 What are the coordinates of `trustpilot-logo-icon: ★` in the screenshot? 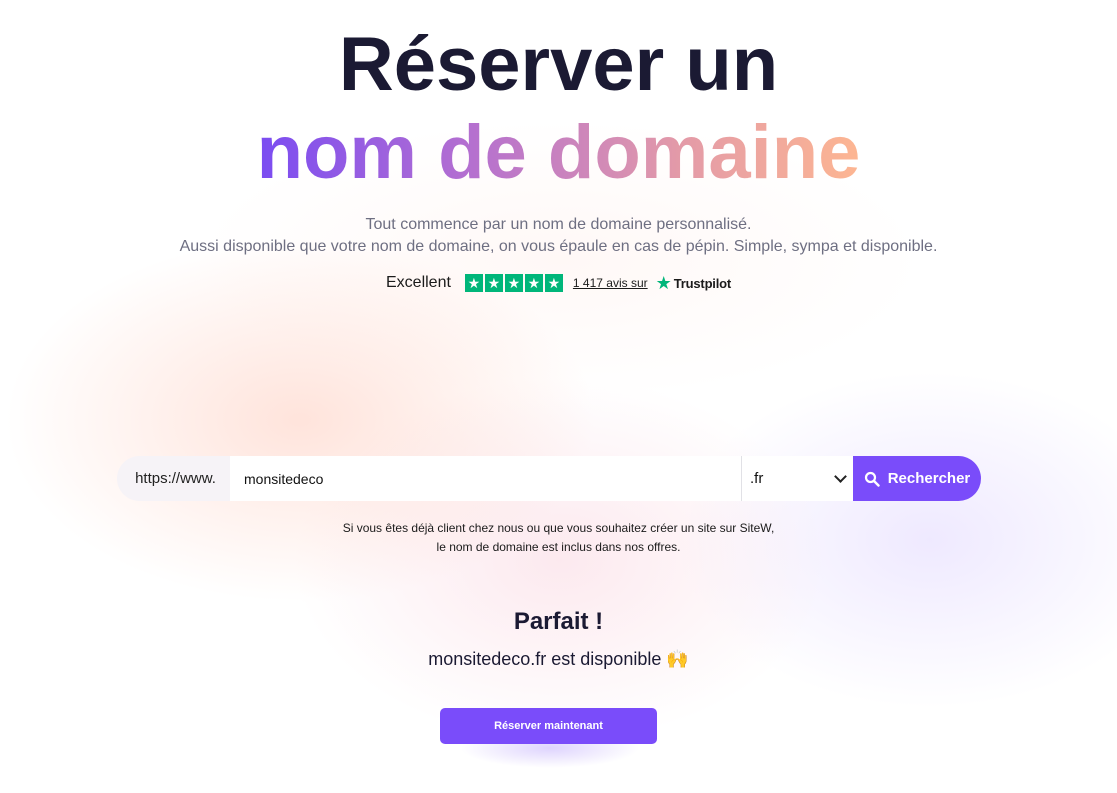 It's located at (663, 283).